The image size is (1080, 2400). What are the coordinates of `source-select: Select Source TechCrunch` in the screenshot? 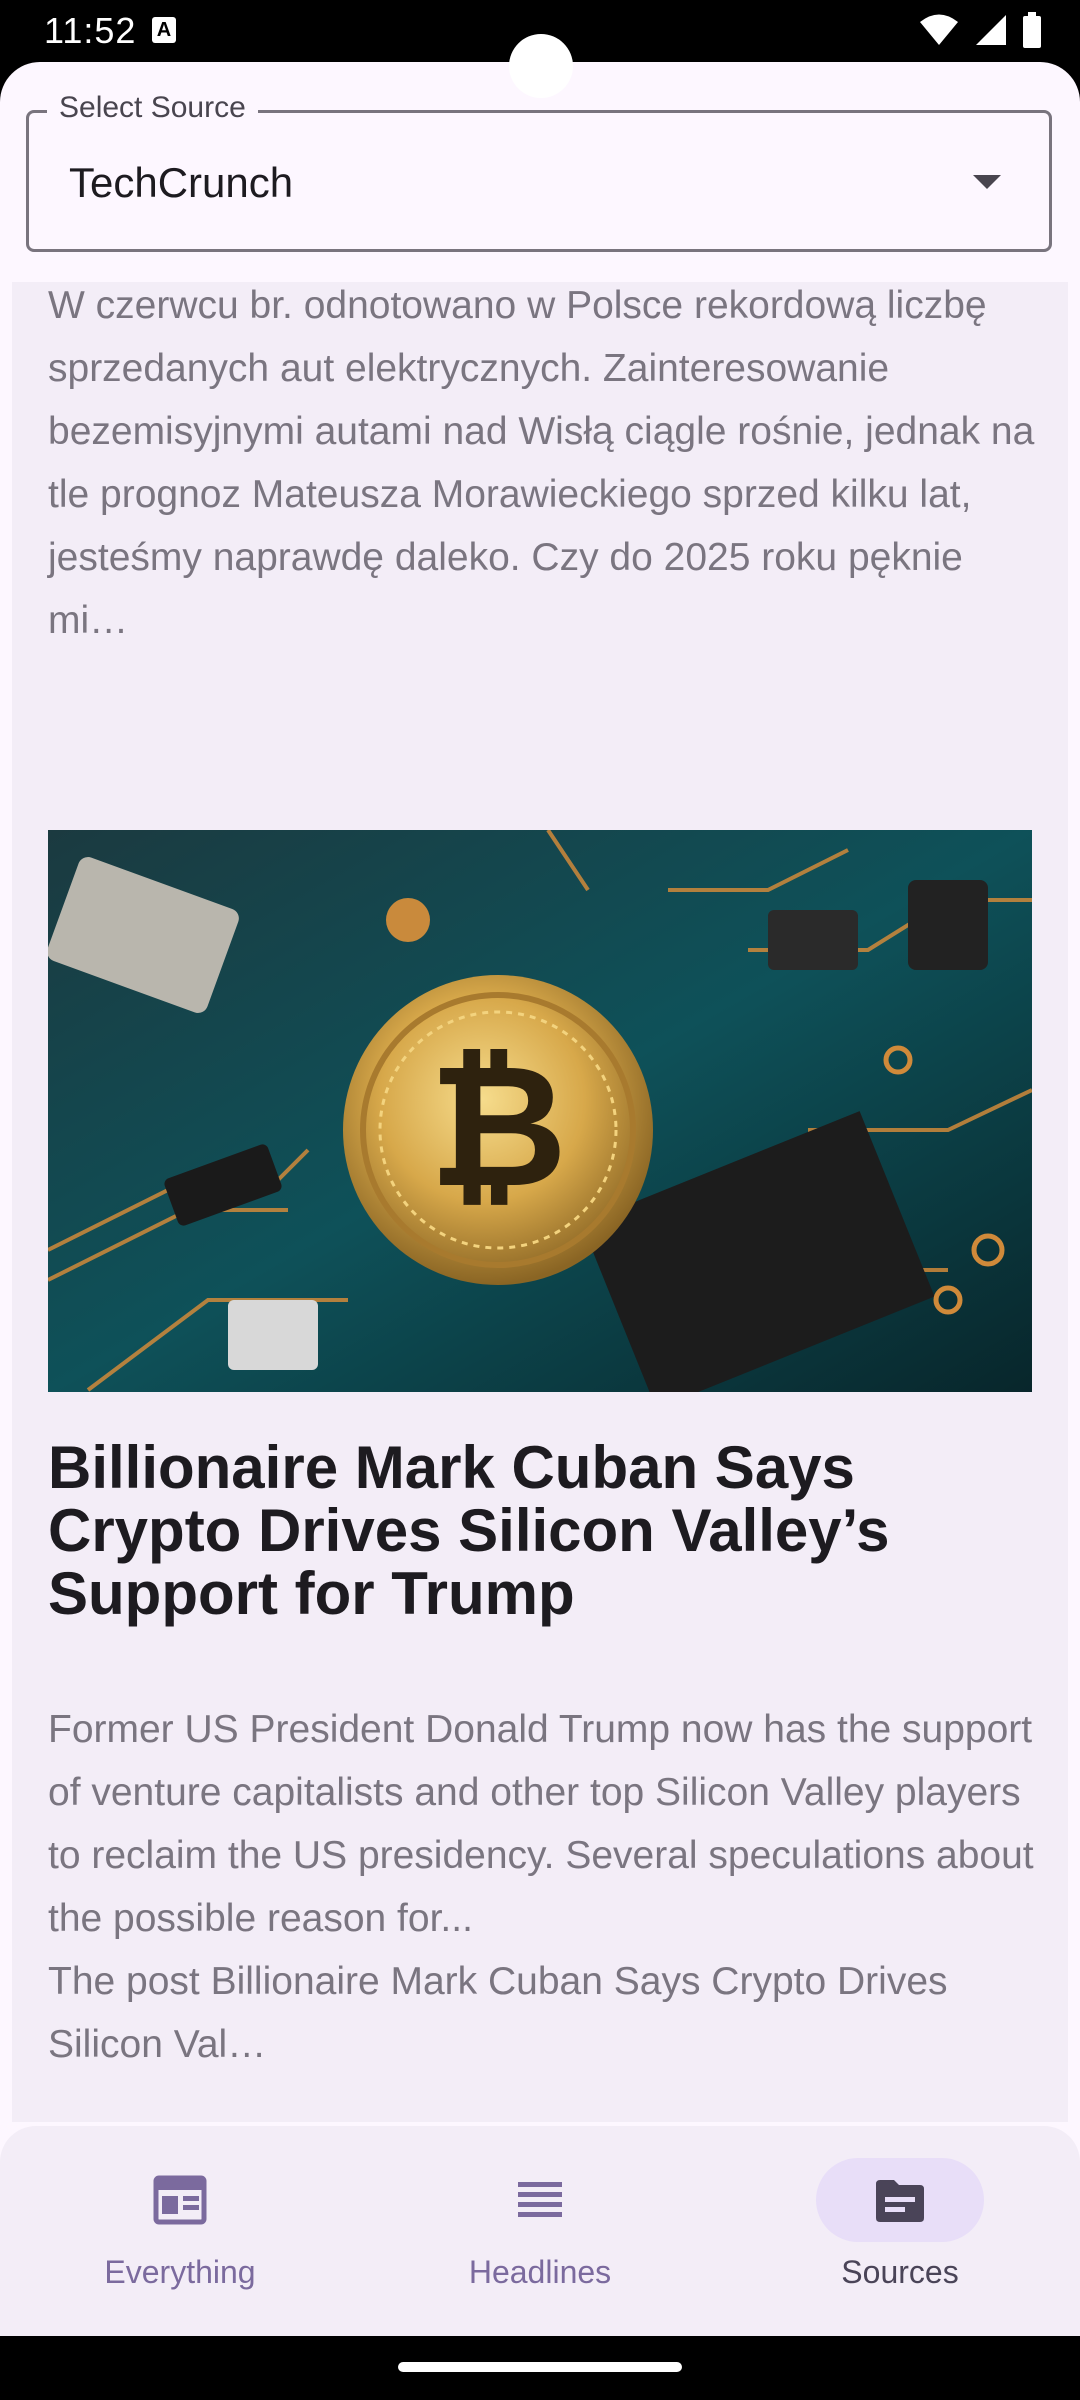 It's located at (539, 171).